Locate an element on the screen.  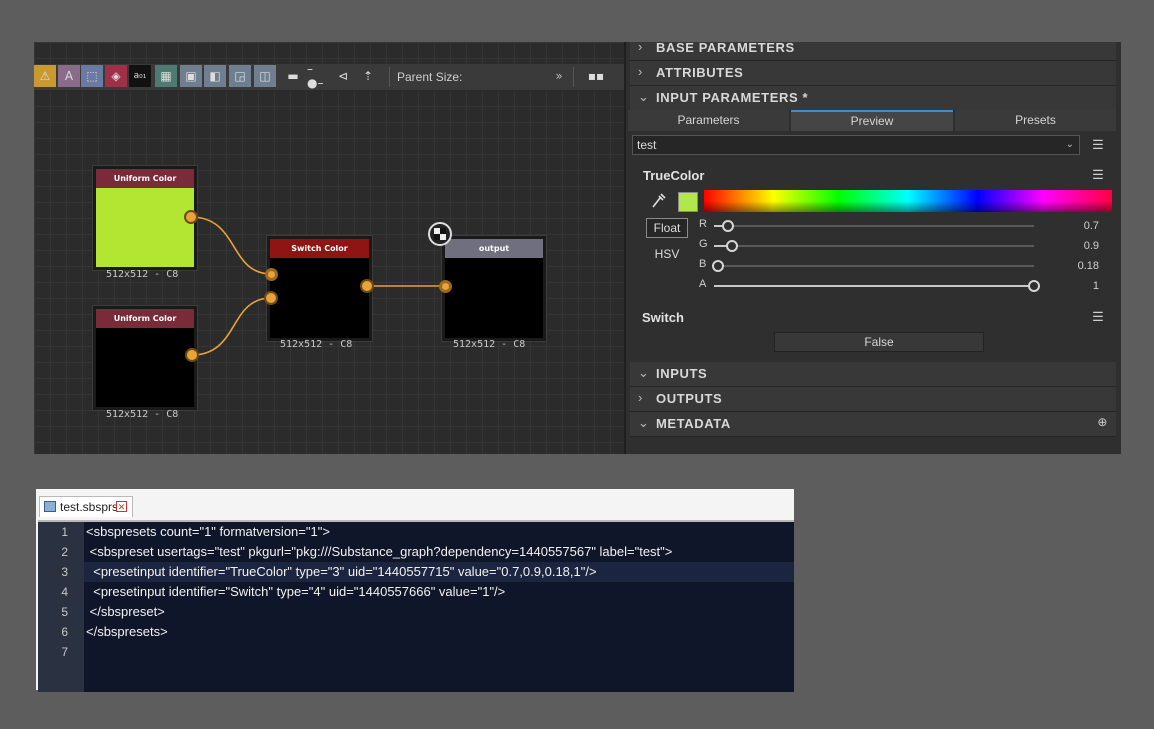
slider-label-r: R is located at coordinates (703, 224).